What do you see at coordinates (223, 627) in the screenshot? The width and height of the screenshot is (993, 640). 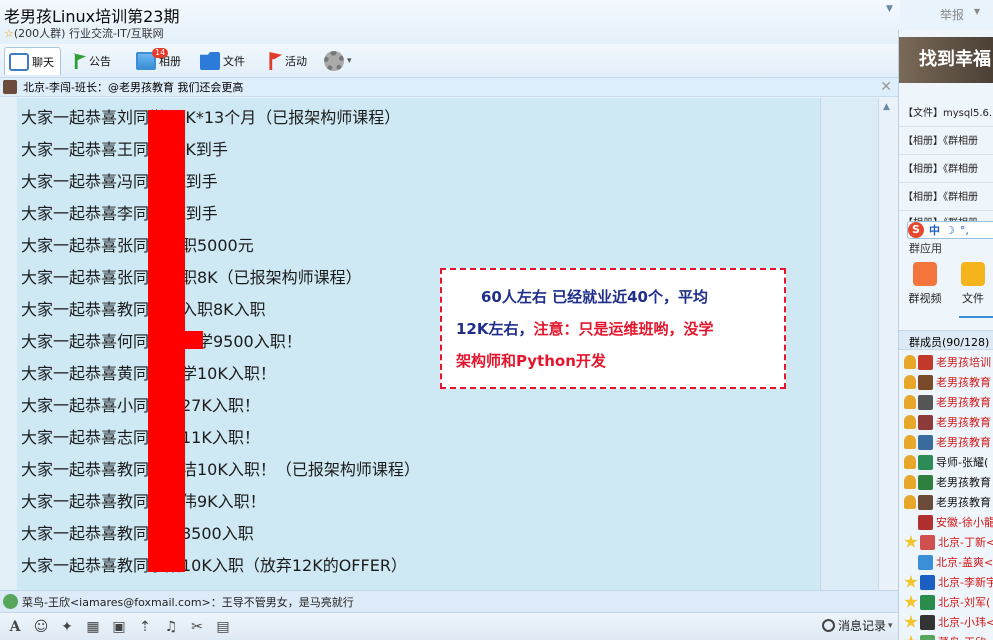 I see `more-icon: ▤` at bounding box center [223, 627].